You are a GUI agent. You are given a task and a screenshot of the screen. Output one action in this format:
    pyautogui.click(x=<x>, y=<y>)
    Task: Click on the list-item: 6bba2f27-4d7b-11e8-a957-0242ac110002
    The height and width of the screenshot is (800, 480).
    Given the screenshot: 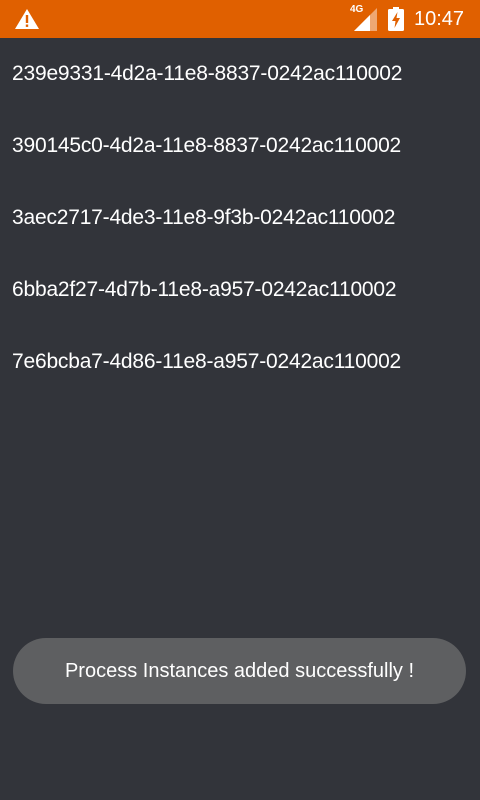 What is the action you would take?
    pyautogui.click(x=240, y=290)
    